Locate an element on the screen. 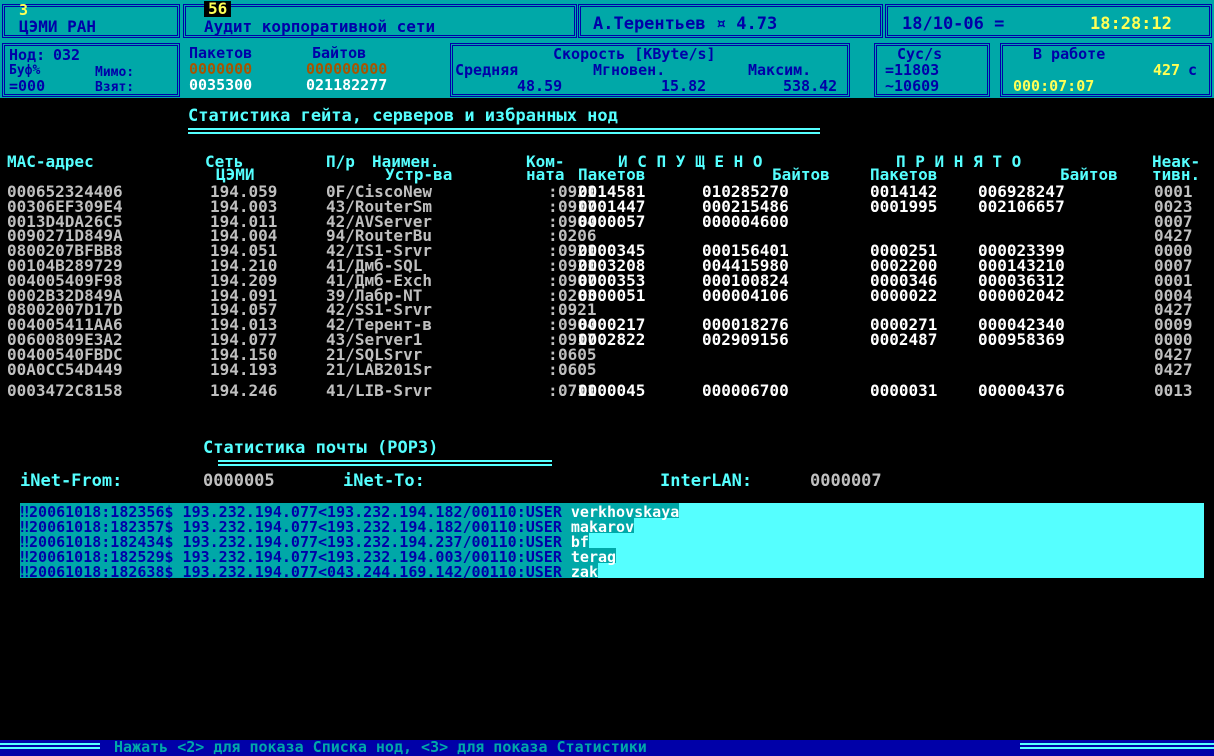 The height and width of the screenshot is (756, 1214). gate-cell-rp: 0002487 is located at coordinates (904, 339).